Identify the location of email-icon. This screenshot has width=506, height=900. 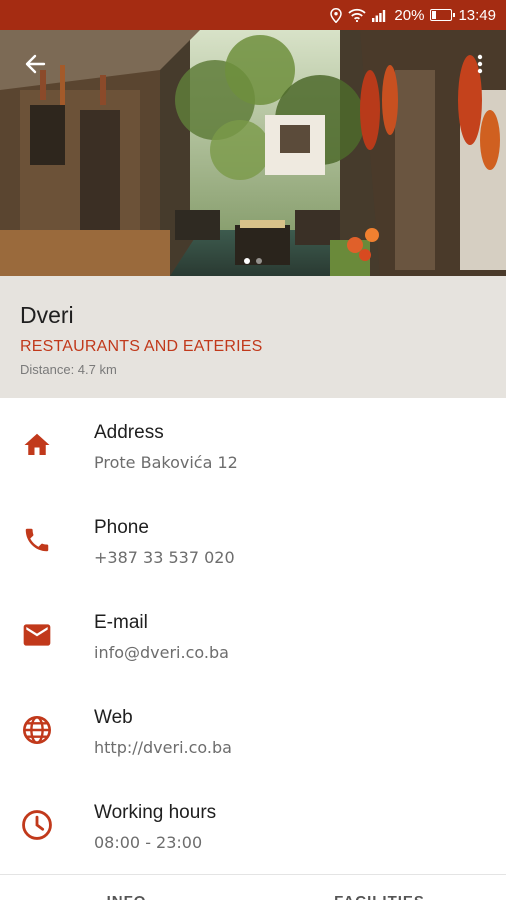
(37, 635).